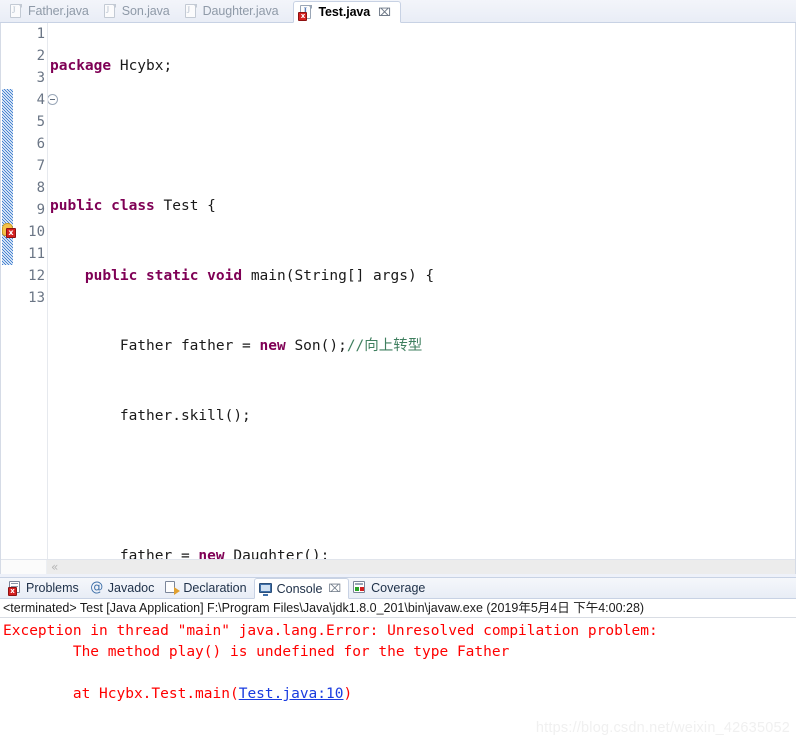 The height and width of the screenshot is (745, 796). I want to click on annotation-column, so click(8, 298).